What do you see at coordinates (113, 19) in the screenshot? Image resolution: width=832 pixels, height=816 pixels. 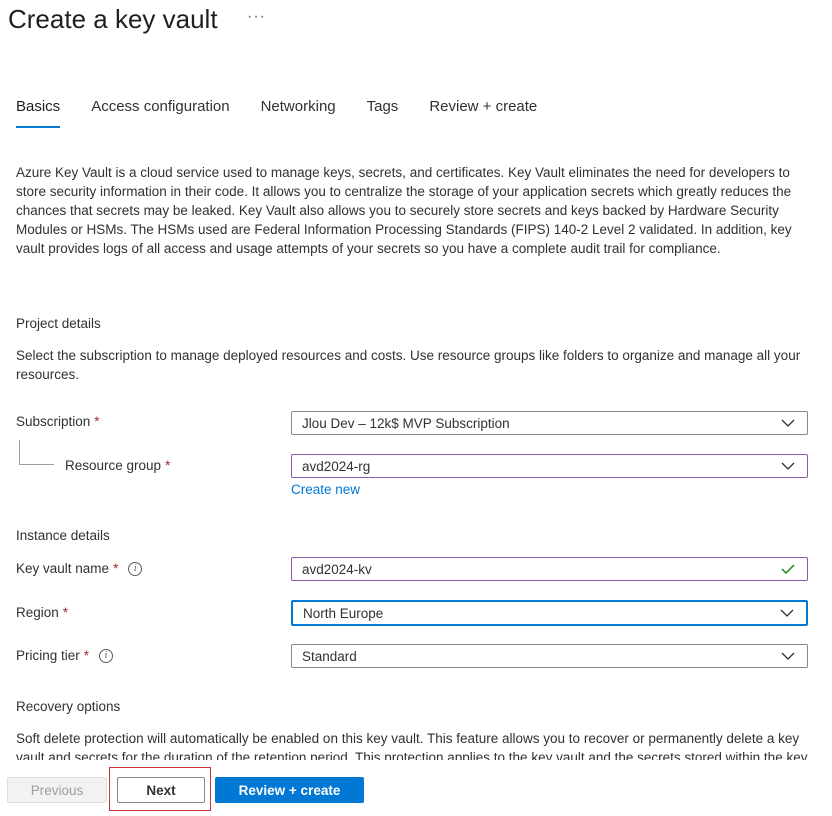 I see `page-title: Create a key vault` at bounding box center [113, 19].